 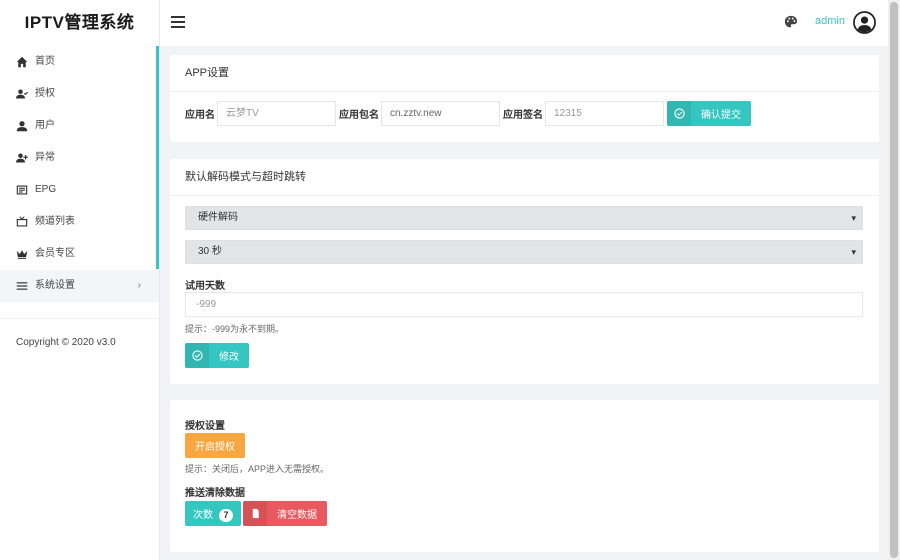 I want to click on top-bar: admin, so click(x=524, y=23).